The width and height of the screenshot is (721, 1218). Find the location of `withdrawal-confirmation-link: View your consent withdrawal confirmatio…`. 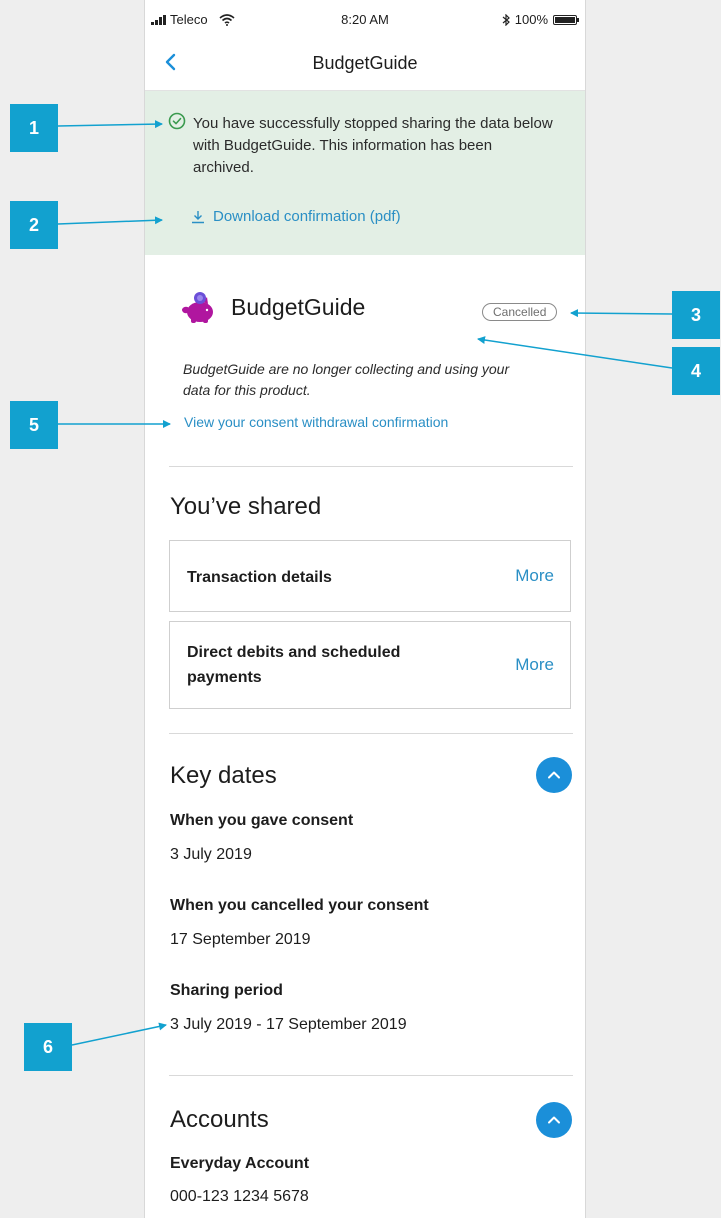

withdrawal-confirmation-link: View your consent withdrawal confirmatio… is located at coordinates (316, 422).